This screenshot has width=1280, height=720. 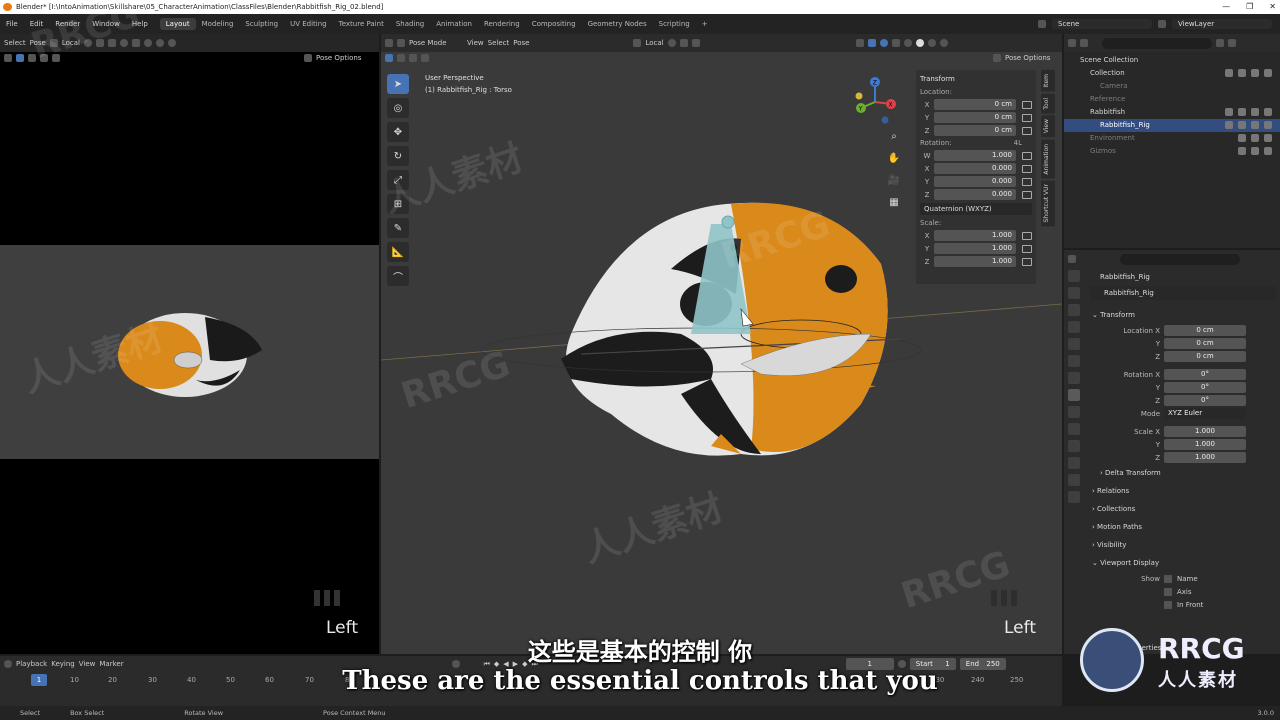 What do you see at coordinates (1048, 159) in the screenshot?
I see `tab-animation-sidebar: Animation` at bounding box center [1048, 159].